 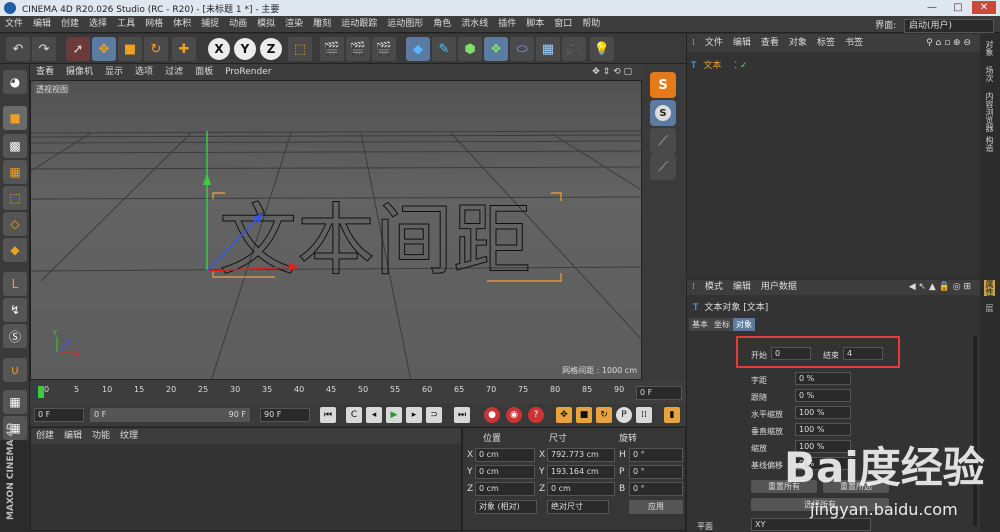 I want to click on lock-workplane-button: ▦, so click(x=15, y=402).